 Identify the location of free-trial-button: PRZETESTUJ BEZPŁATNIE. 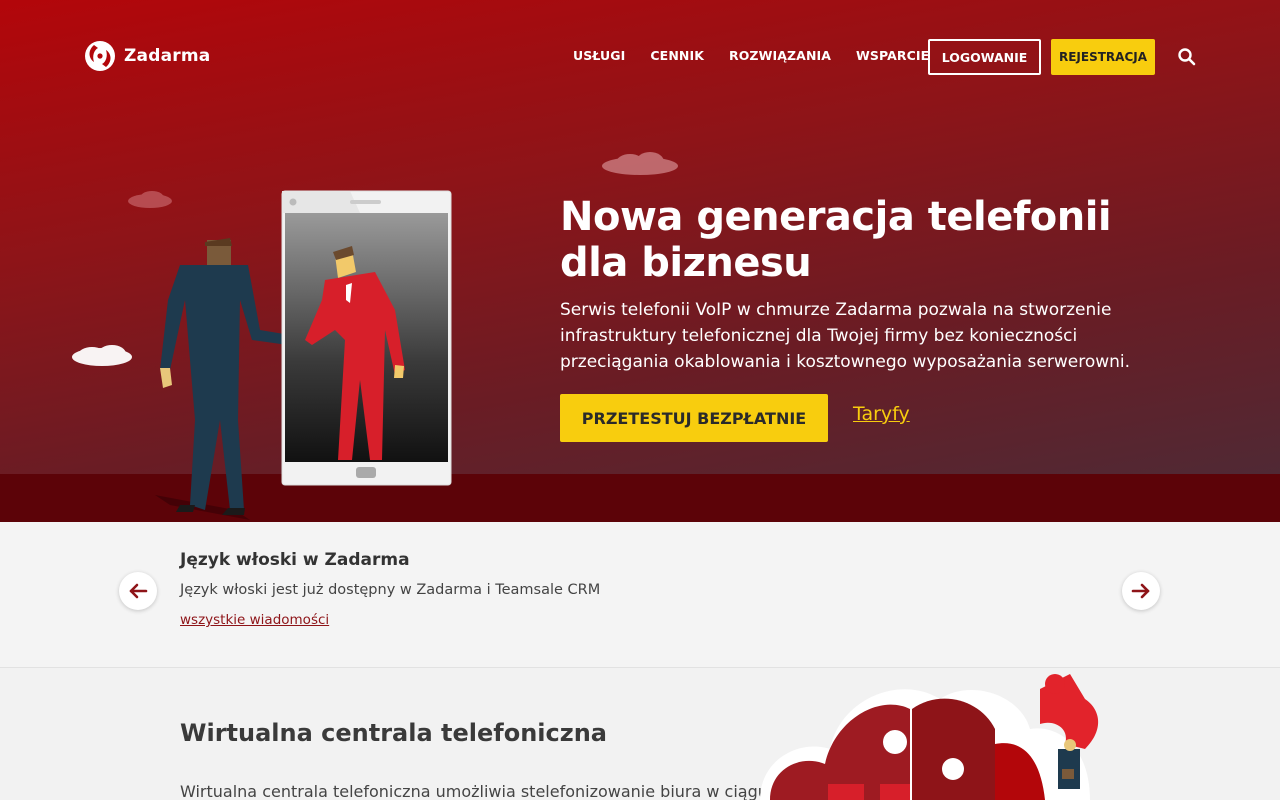
(694, 418).